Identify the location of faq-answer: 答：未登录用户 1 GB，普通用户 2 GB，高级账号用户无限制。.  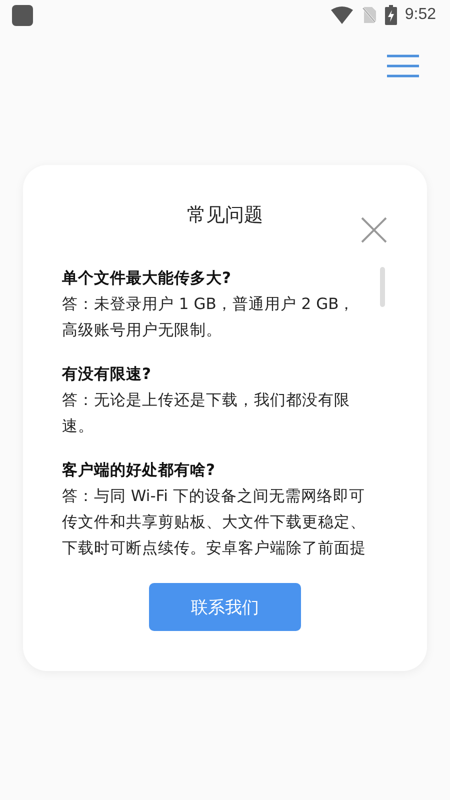
(209, 317).